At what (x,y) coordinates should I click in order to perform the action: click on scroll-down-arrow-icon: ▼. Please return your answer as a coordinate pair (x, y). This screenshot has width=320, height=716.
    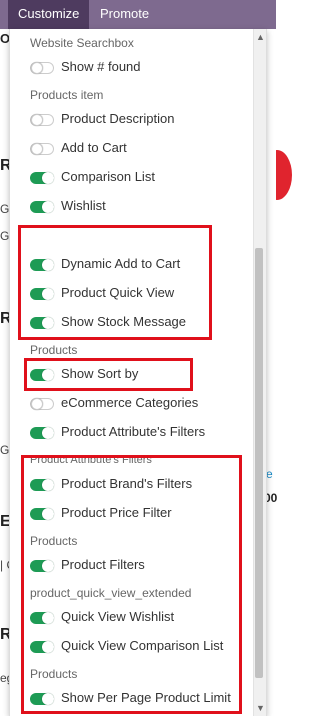
    Looking at the image, I should click on (260, 708).